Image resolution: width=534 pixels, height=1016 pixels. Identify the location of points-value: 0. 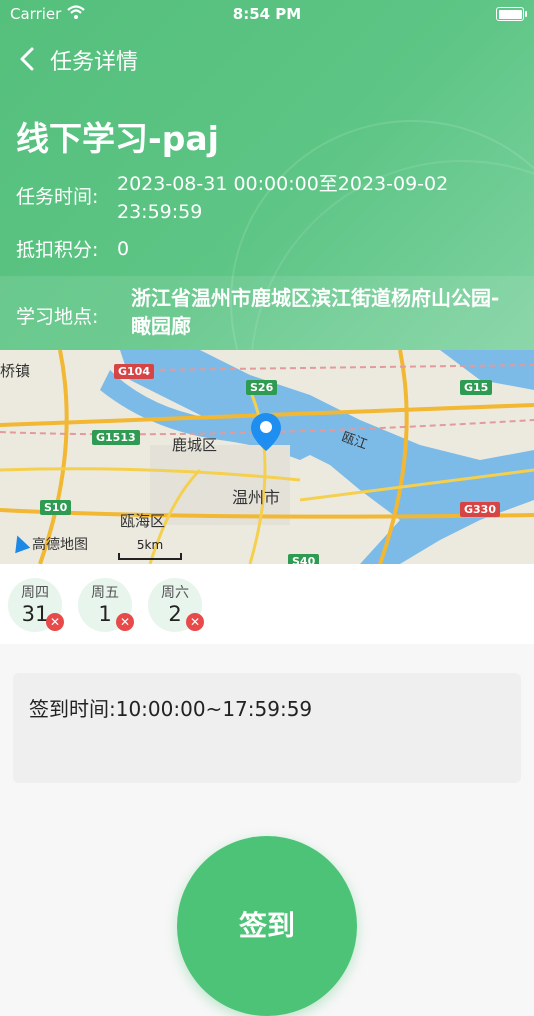
(123, 249).